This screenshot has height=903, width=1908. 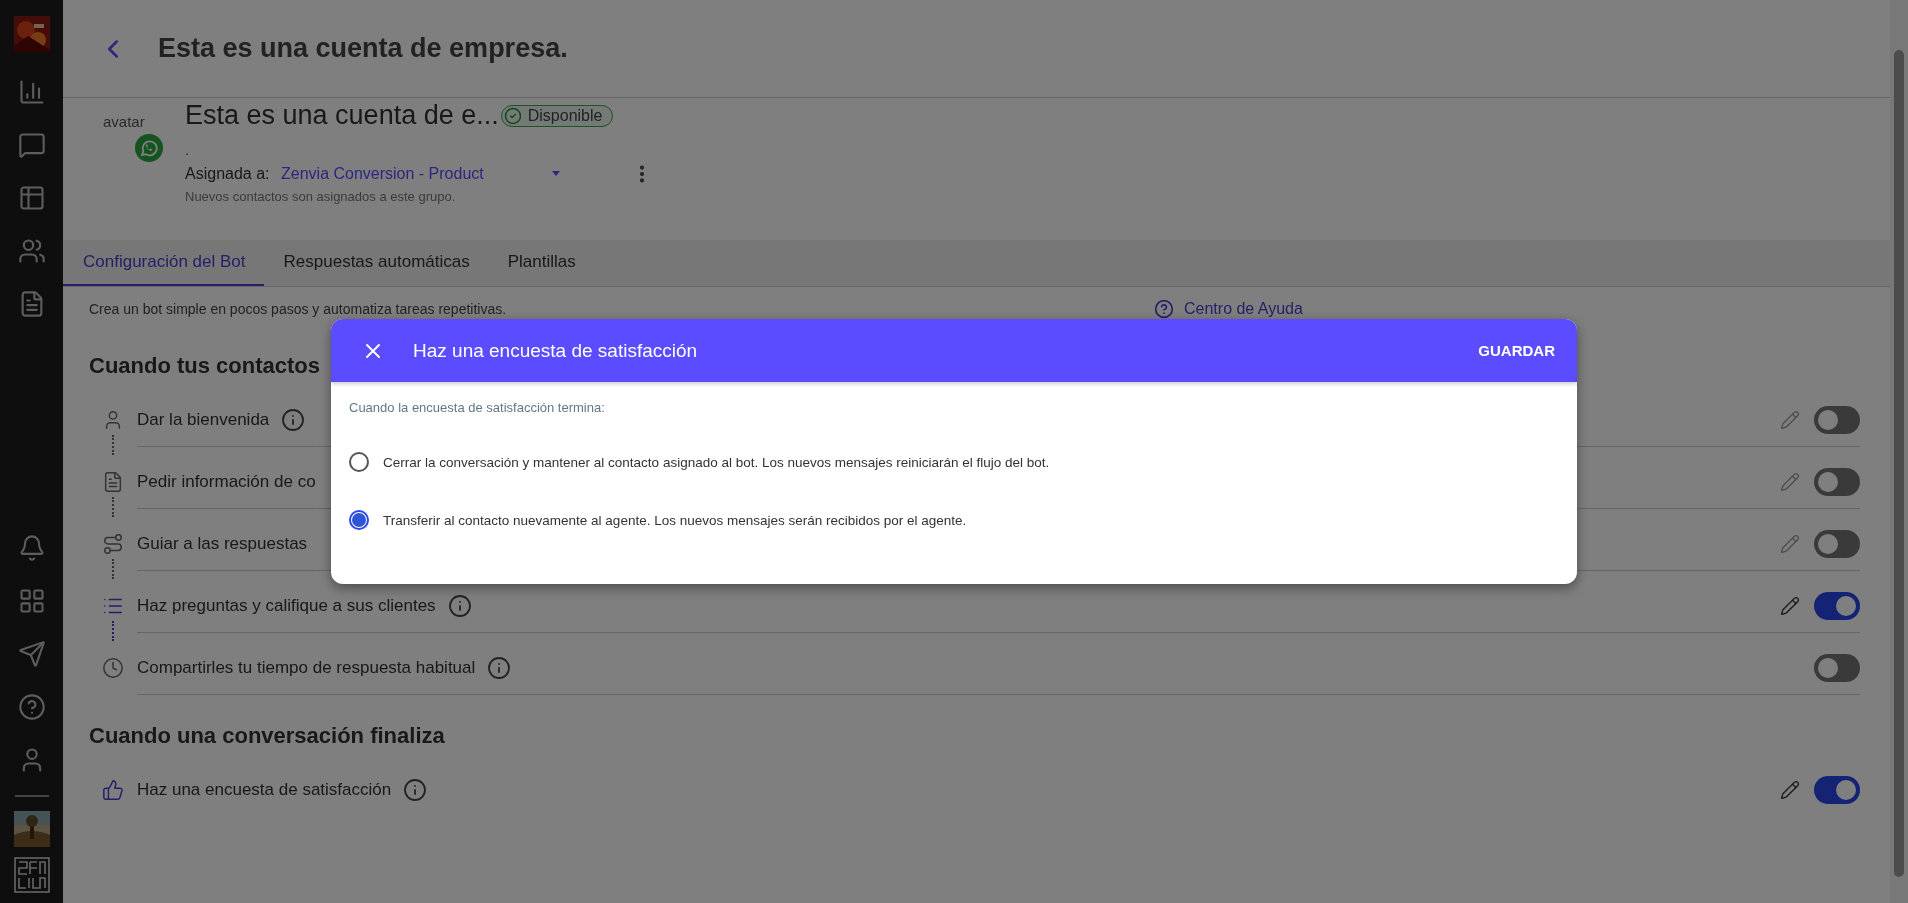 I want to click on dialog-prompt: Cuando la encuesta de satisfacción termina:, so click(x=477, y=407).